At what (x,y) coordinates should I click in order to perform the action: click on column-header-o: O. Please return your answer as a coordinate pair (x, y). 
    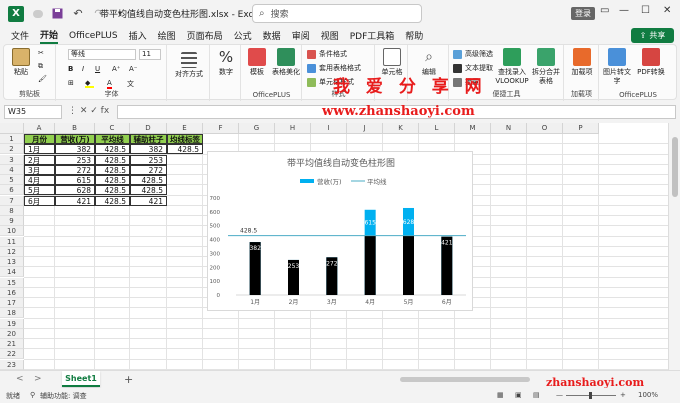
    Looking at the image, I should click on (545, 128).